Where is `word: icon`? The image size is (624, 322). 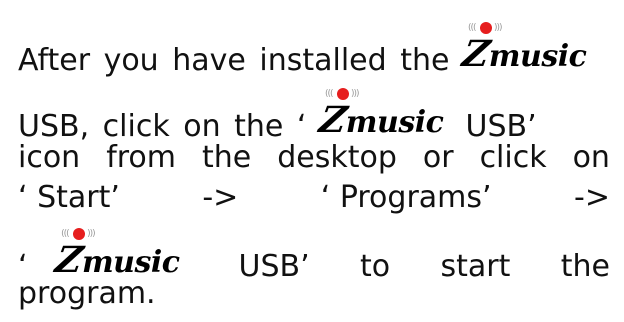 word: icon is located at coordinates (49, 157).